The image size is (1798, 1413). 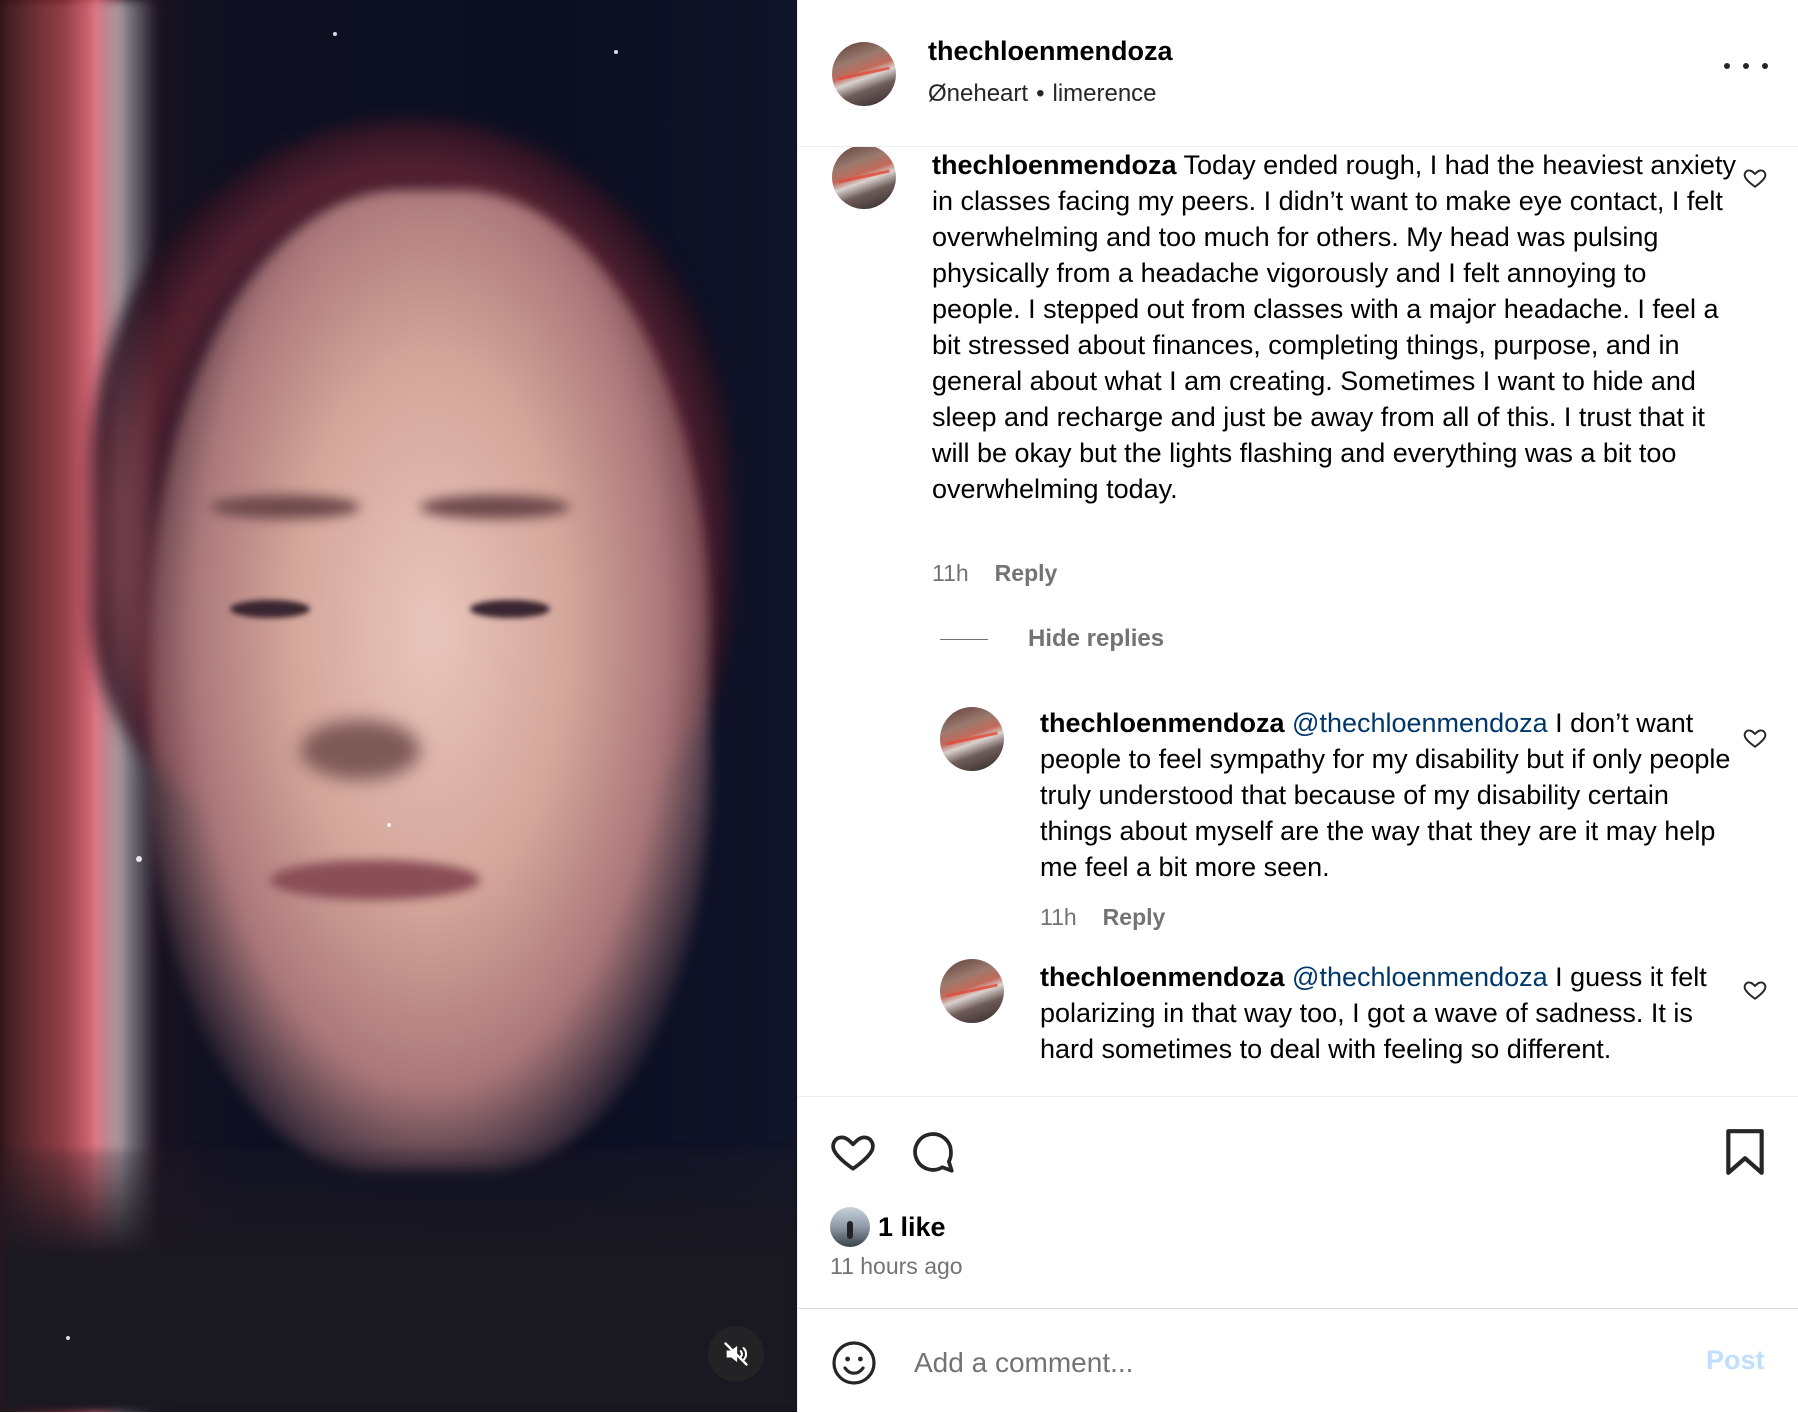 What do you see at coordinates (375, 880) in the screenshot?
I see `video-mouth` at bounding box center [375, 880].